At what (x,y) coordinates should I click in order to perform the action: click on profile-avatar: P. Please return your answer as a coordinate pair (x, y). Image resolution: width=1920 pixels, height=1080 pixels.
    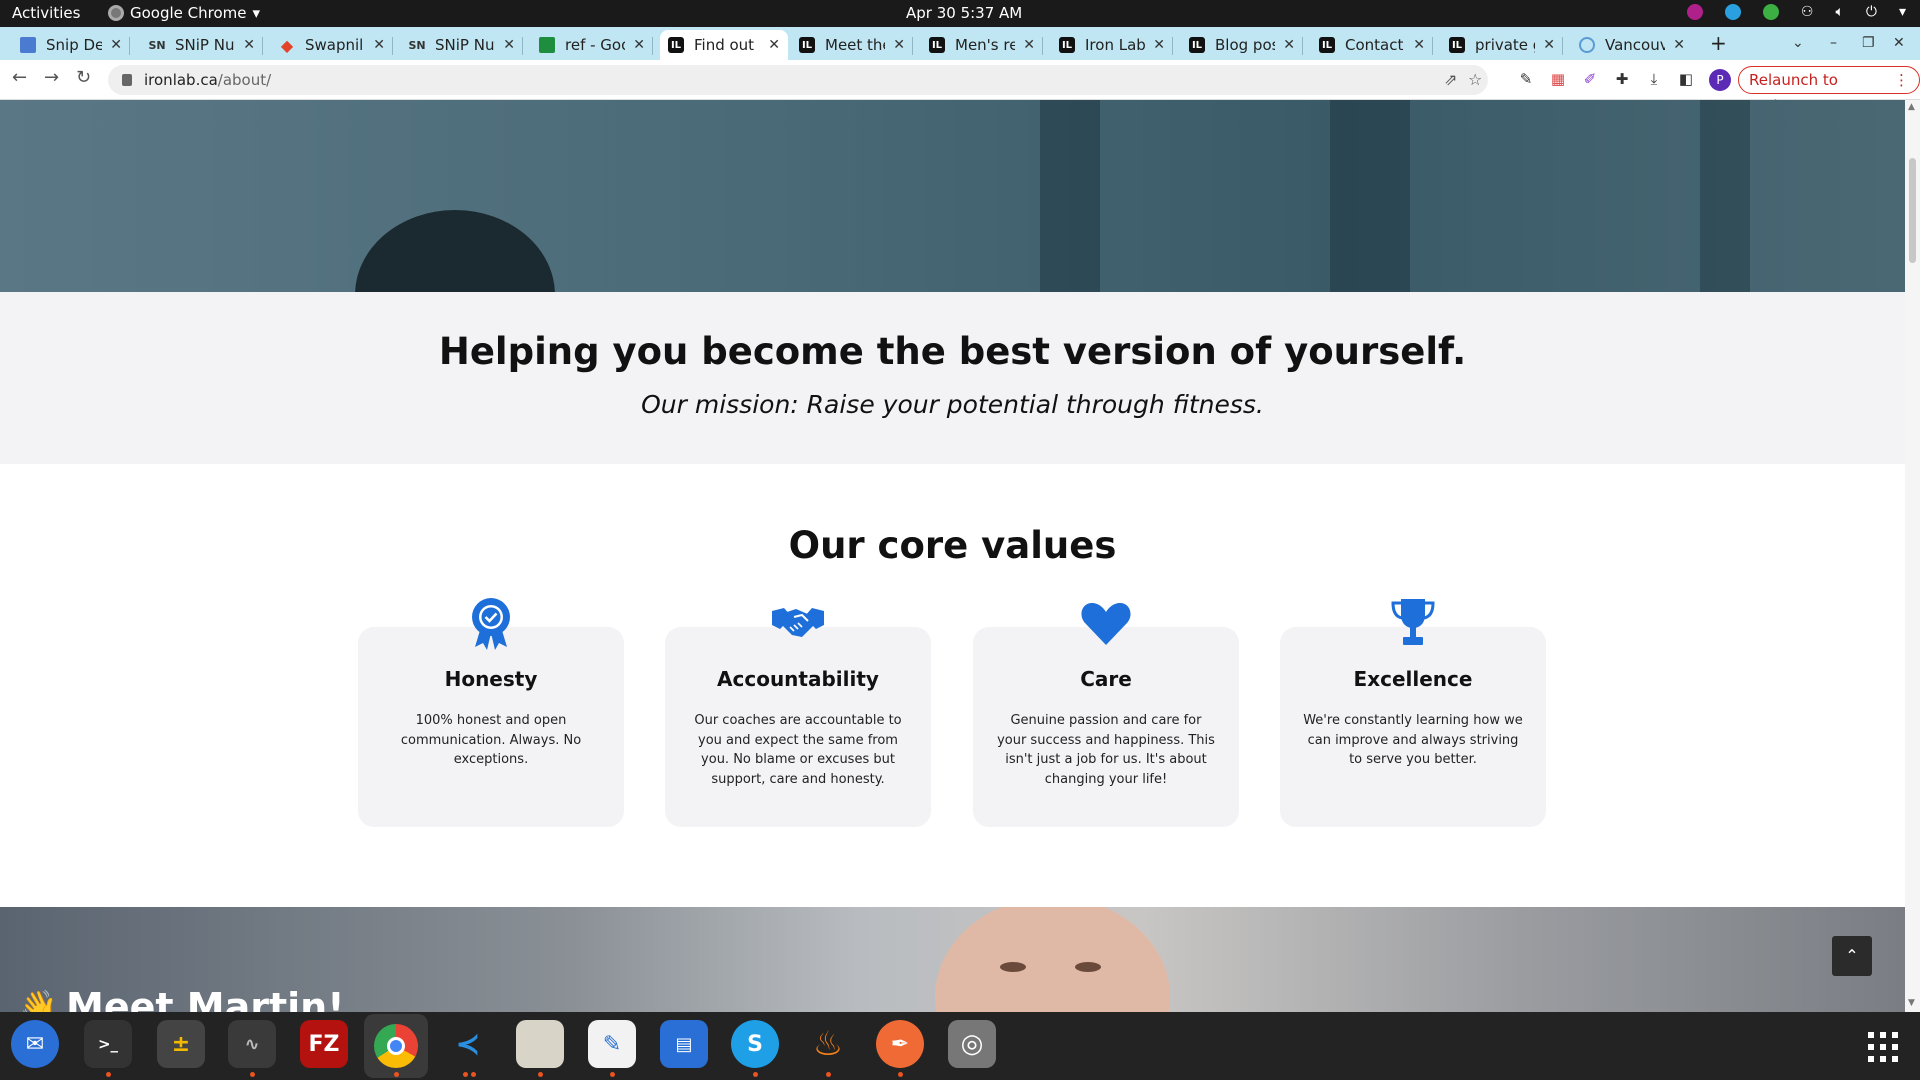
    Looking at the image, I should click on (1720, 80).